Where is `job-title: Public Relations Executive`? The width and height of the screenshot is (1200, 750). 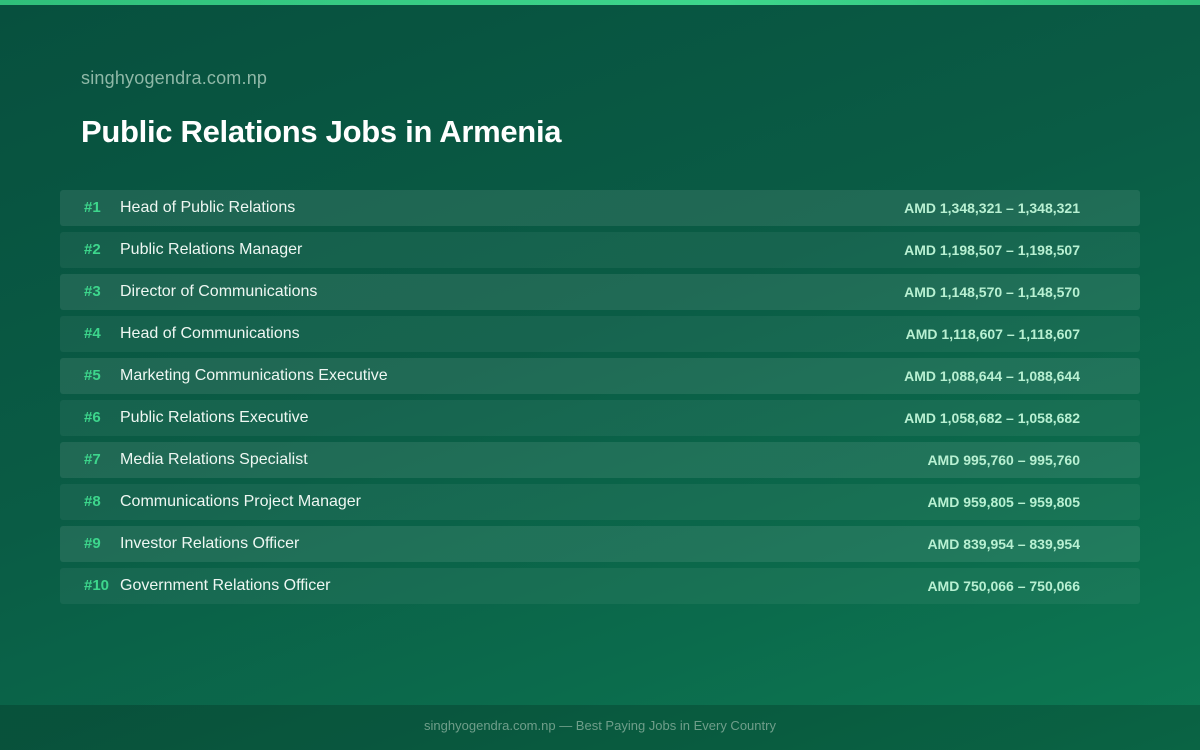
job-title: Public Relations Executive is located at coordinates (214, 417).